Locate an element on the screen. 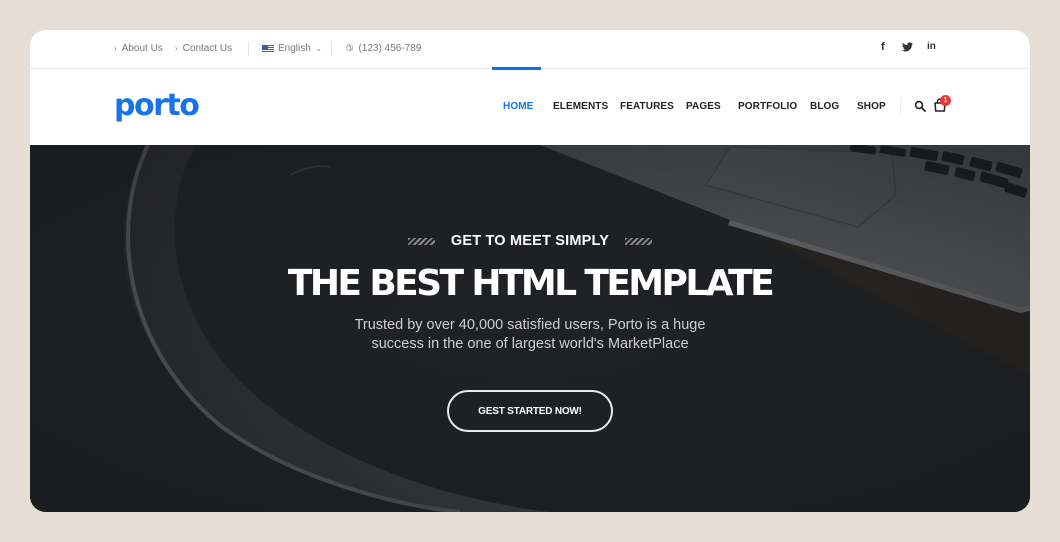 The width and height of the screenshot is (1060, 542). hero-headline: THE BEST HTML TEMPLATE is located at coordinates (531, 283).